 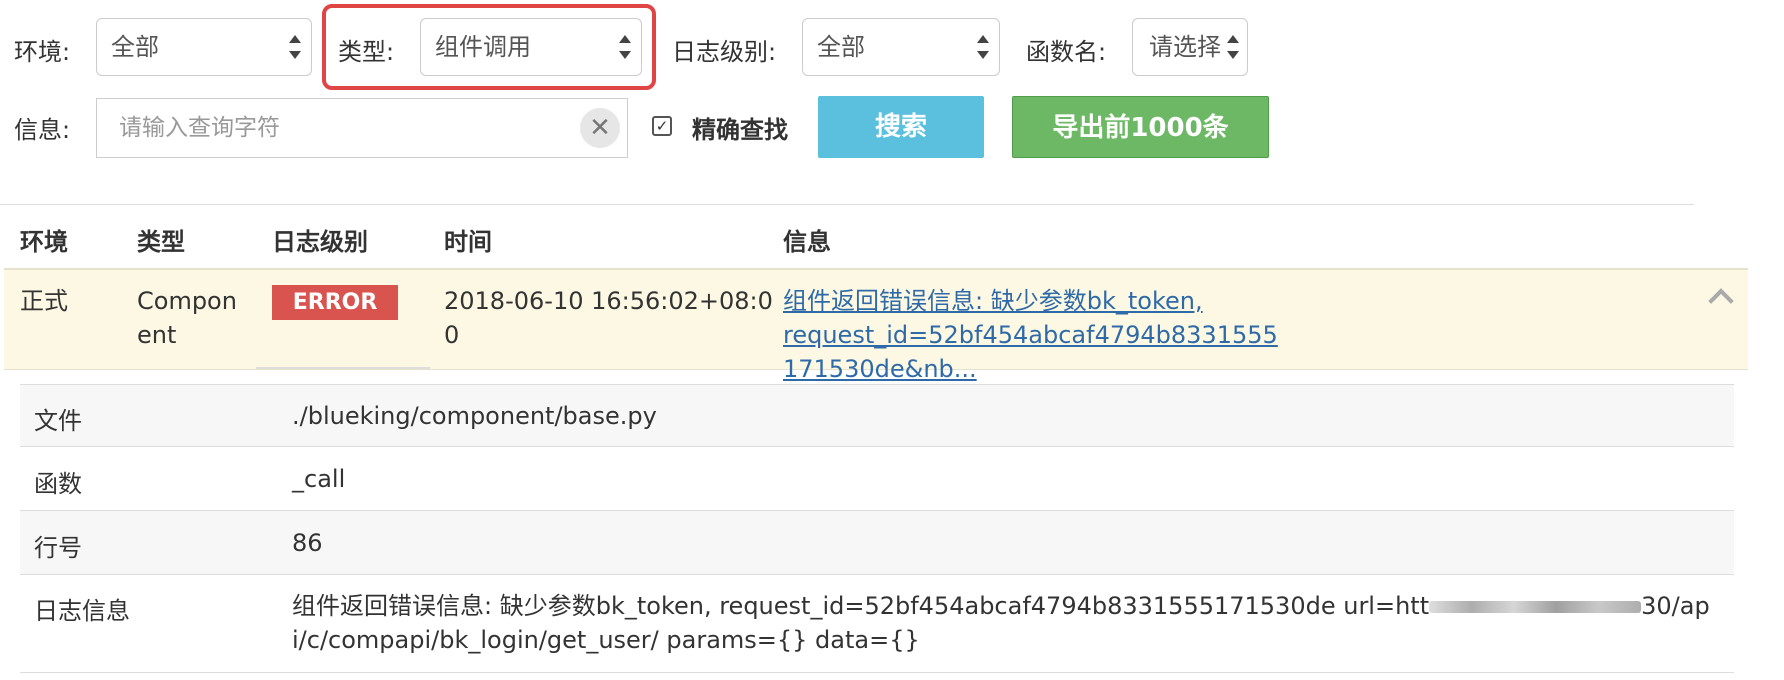 I want to click on detail-value-line: 86, so click(x=307, y=543).